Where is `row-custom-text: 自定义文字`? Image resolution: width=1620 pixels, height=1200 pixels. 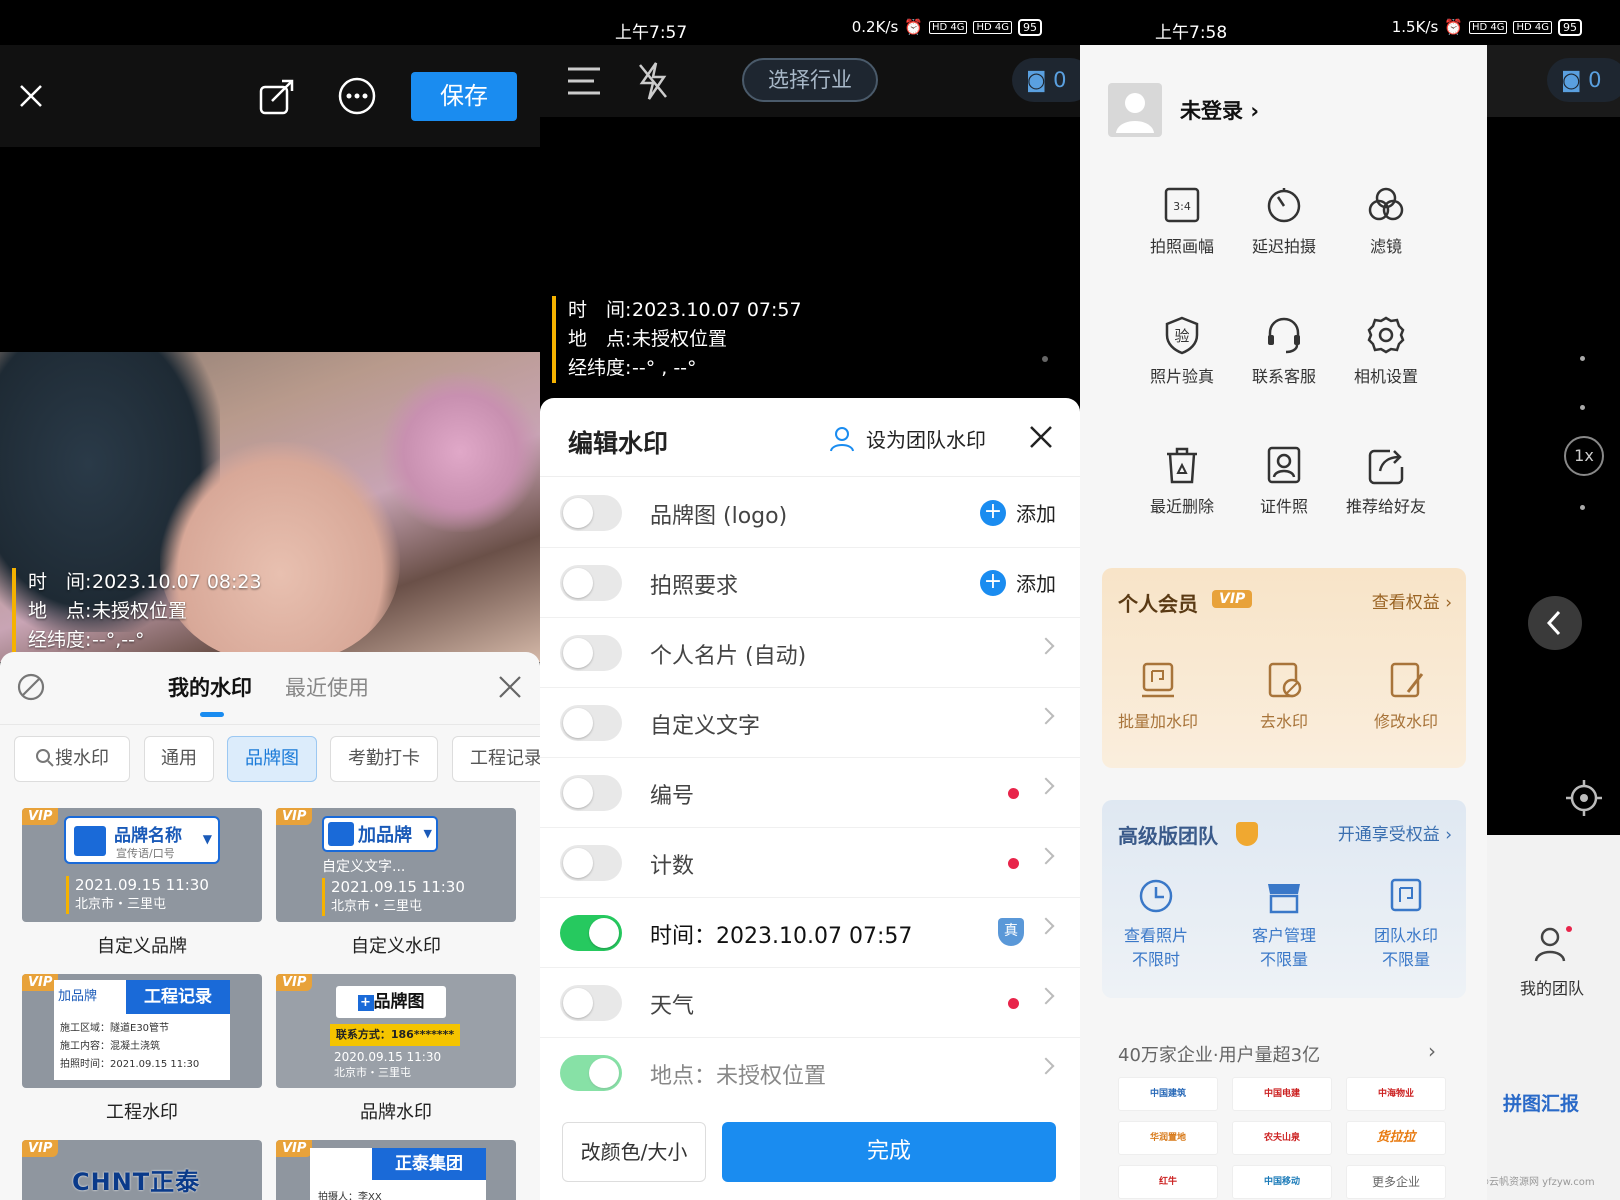
row-custom-text: 自定义文字 is located at coordinates (810, 723).